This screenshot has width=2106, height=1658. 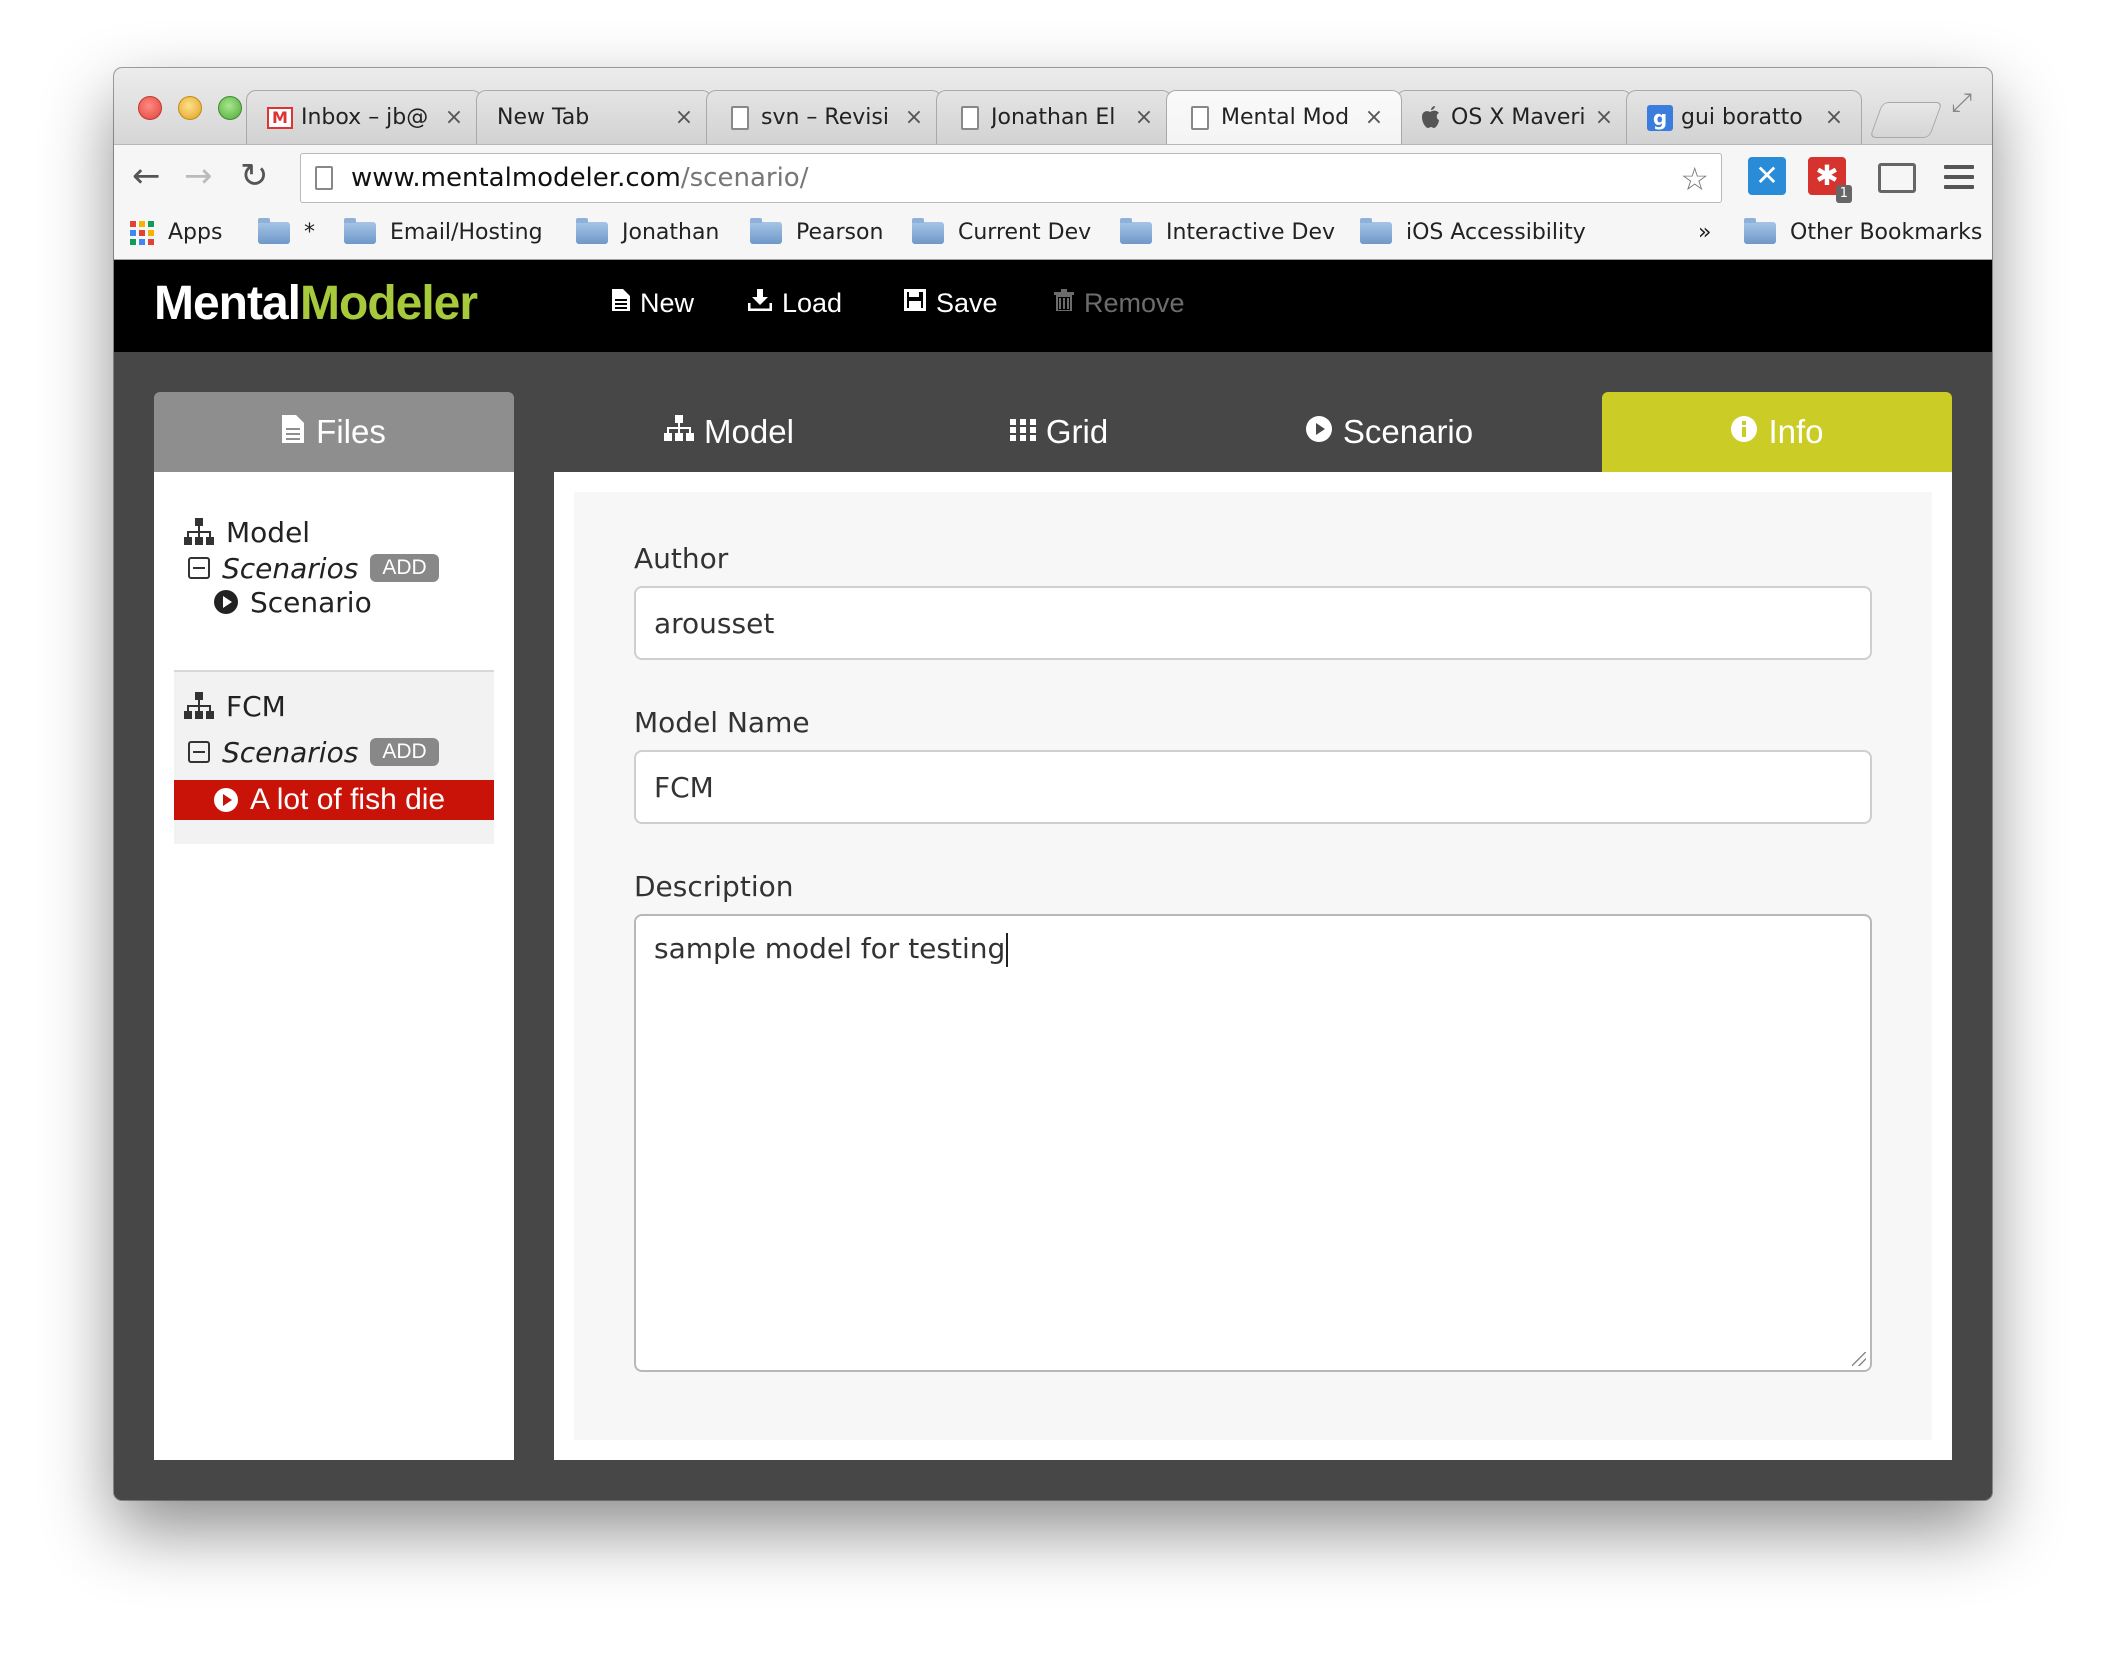 What do you see at coordinates (1064, 303) in the screenshot?
I see `trash-icon` at bounding box center [1064, 303].